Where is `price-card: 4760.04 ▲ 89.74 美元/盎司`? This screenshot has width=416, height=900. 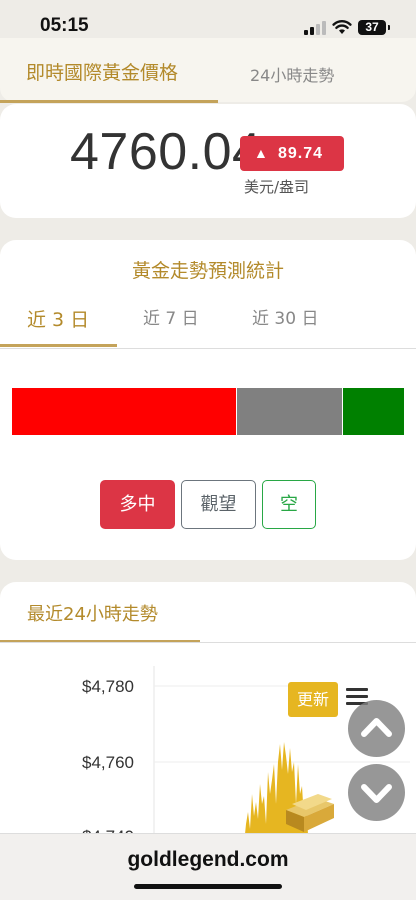 price-card: 4760.04 ▲ 89.74 美元/盎司 is located at coordinates (208, 161).